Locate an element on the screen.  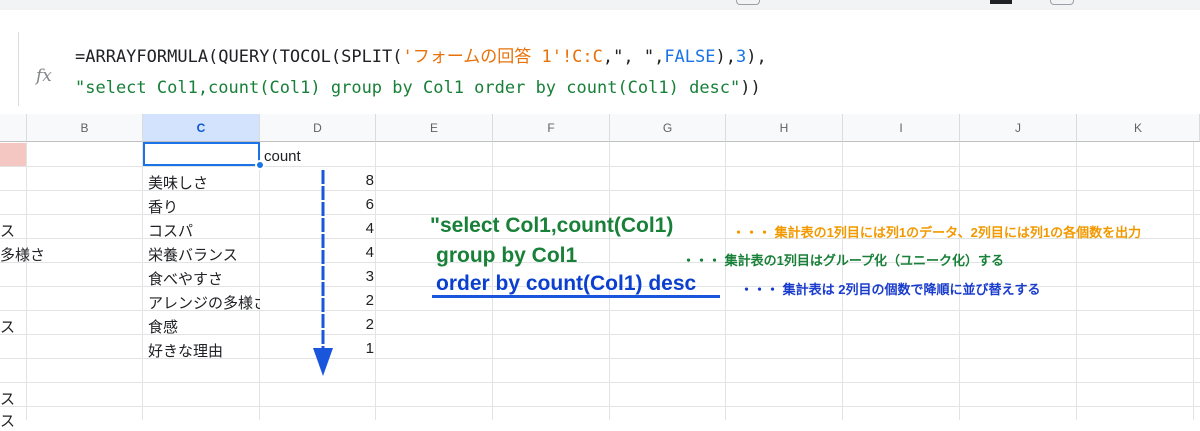
order-clause-label: order by count(Col1) desc is located at coordinates (566, 283).